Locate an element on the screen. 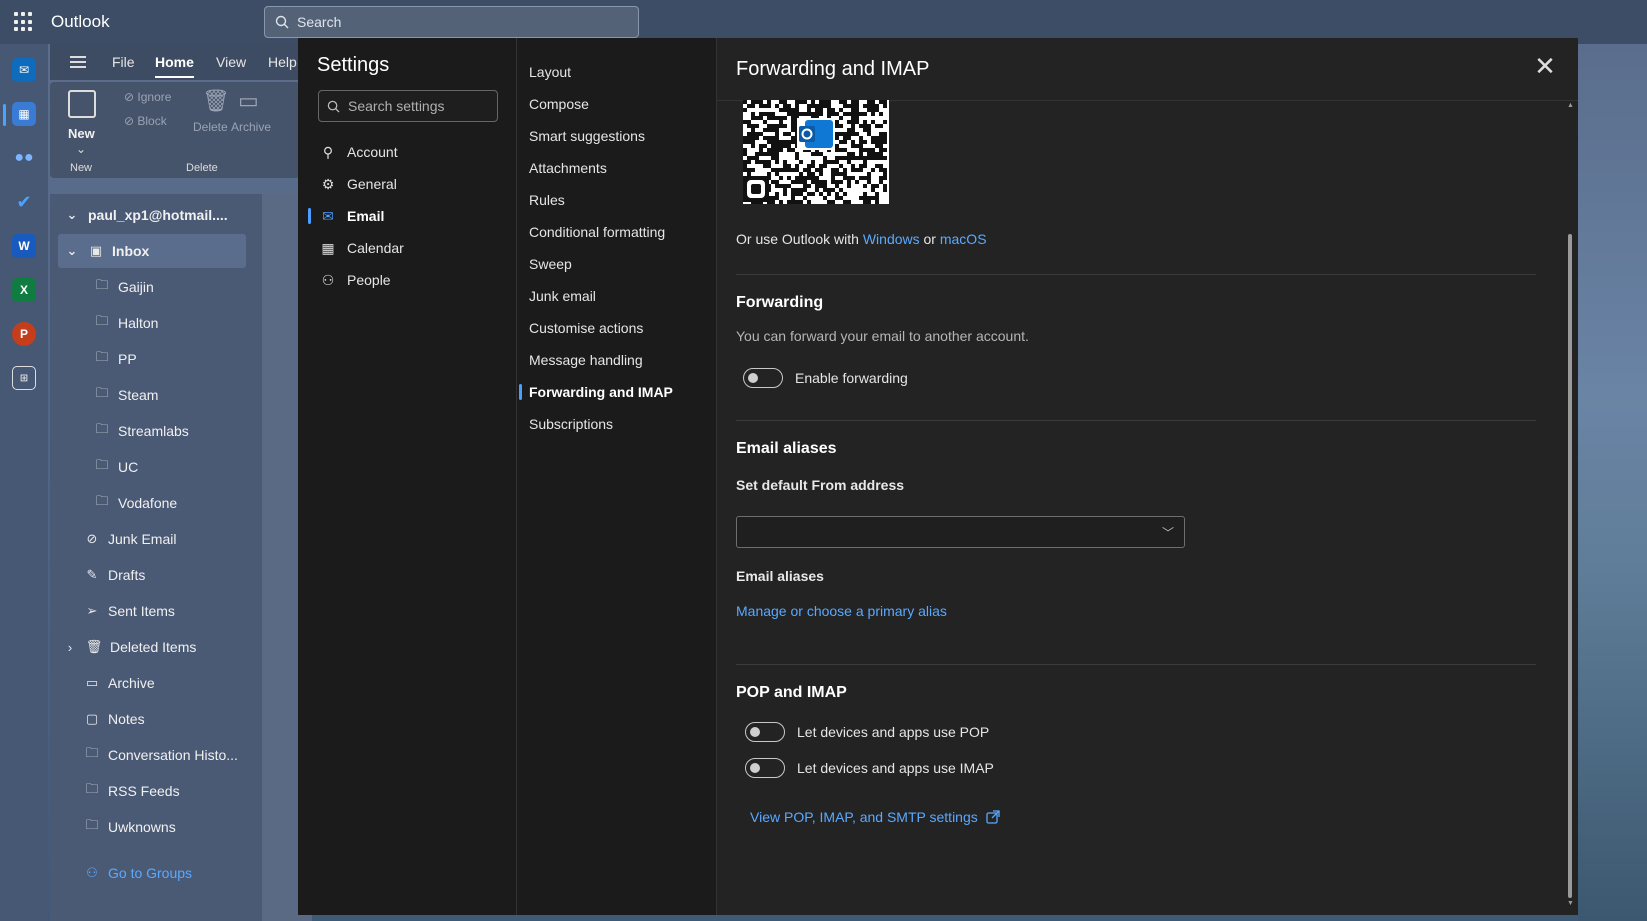 The width and height of the screenshot is (1647, 921). active-sub-indicator is located at coordinates (520, 392).